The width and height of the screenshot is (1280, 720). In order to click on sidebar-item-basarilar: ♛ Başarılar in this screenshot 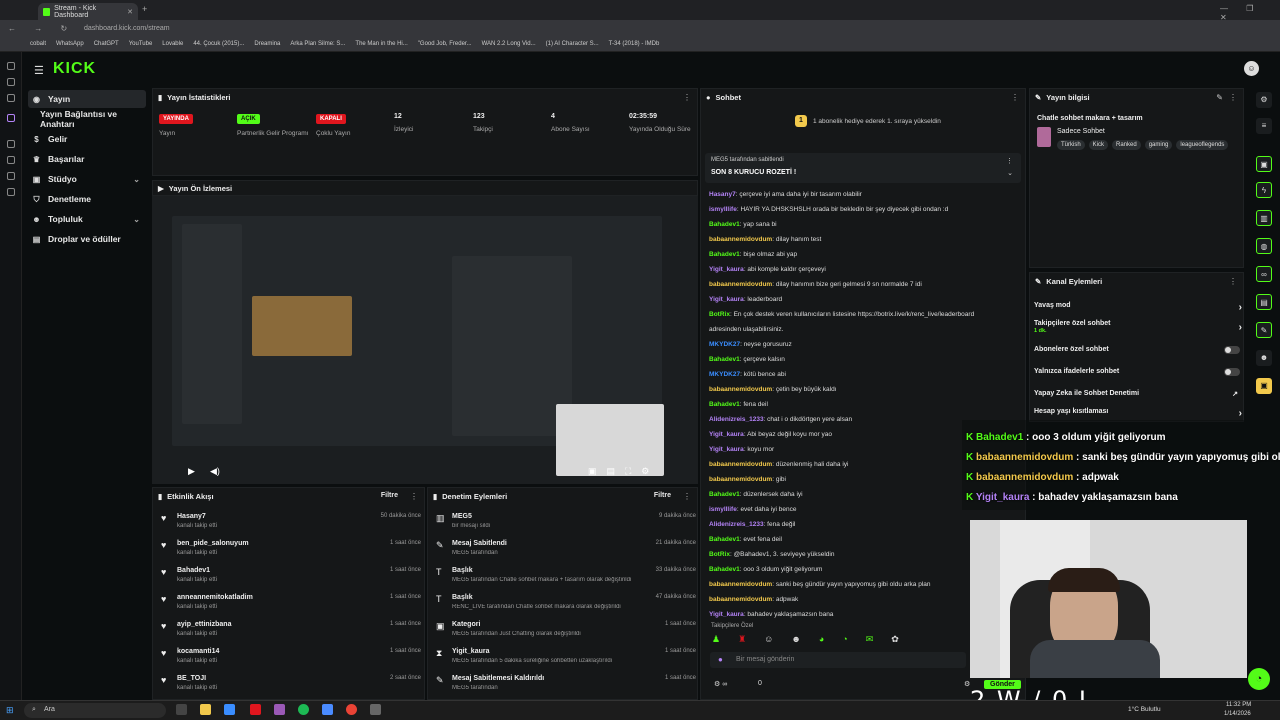, I will do `click(87, 159)`.